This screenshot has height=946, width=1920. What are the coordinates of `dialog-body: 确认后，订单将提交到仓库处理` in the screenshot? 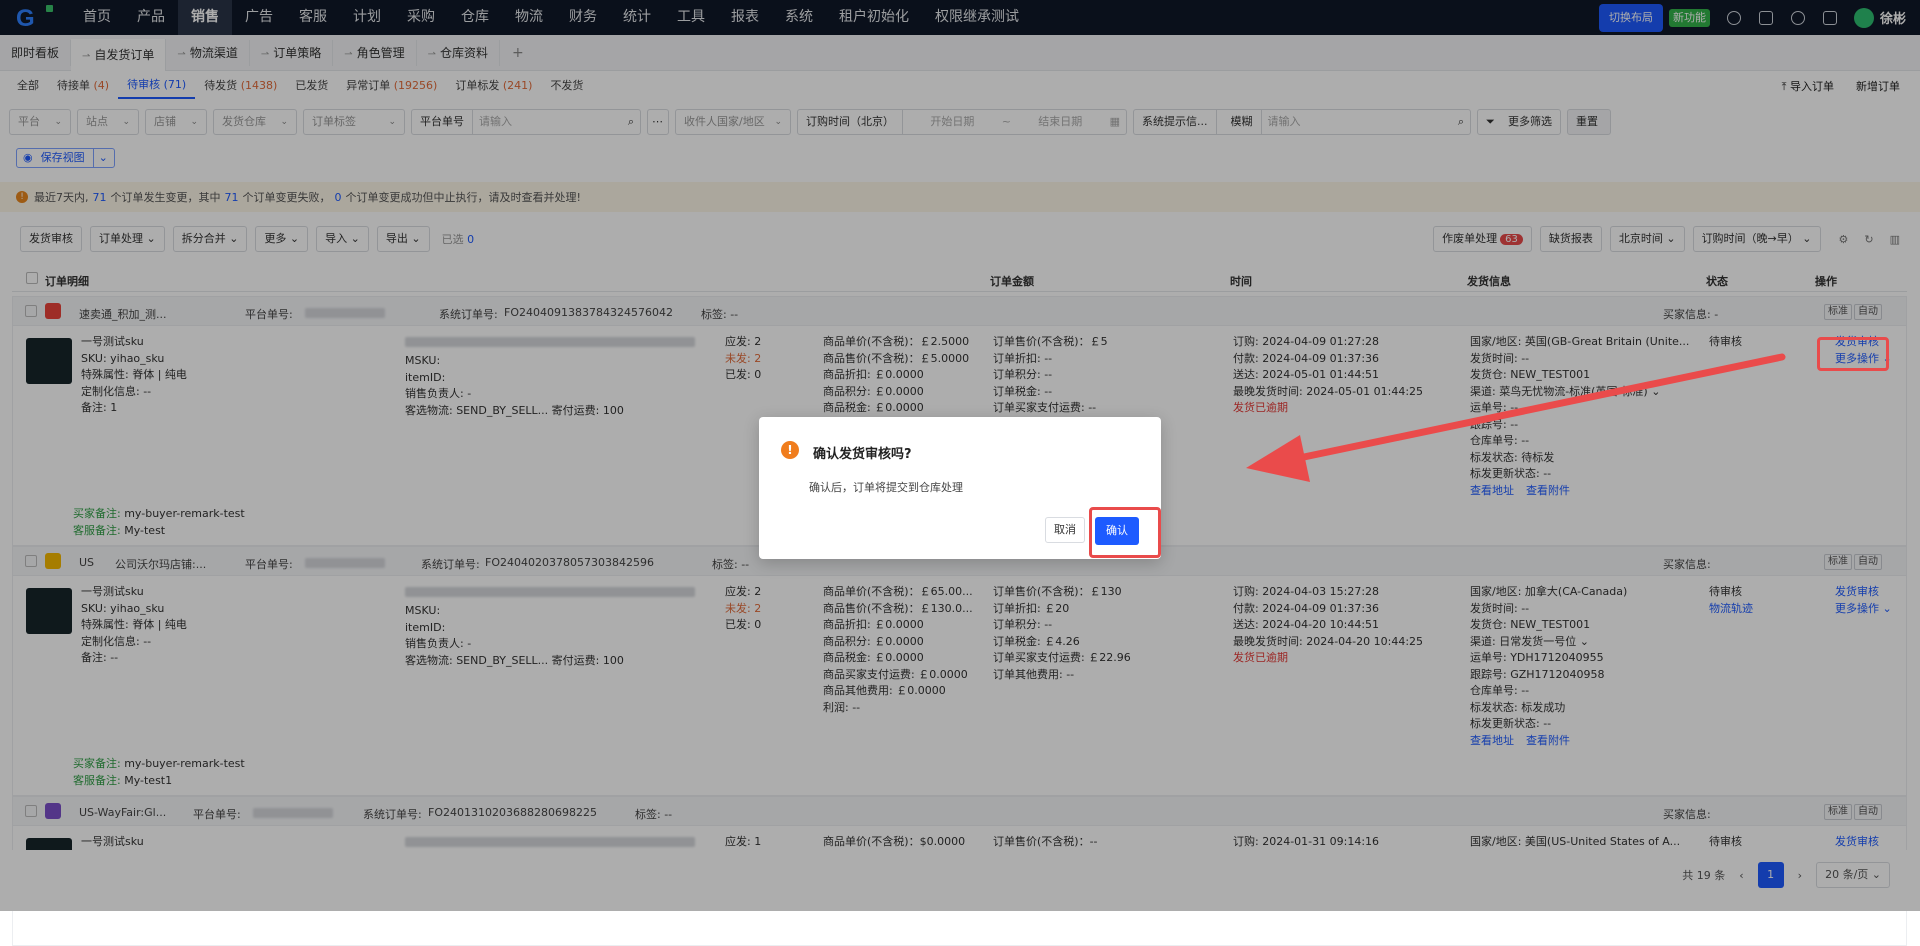 It's located at (886, 487).